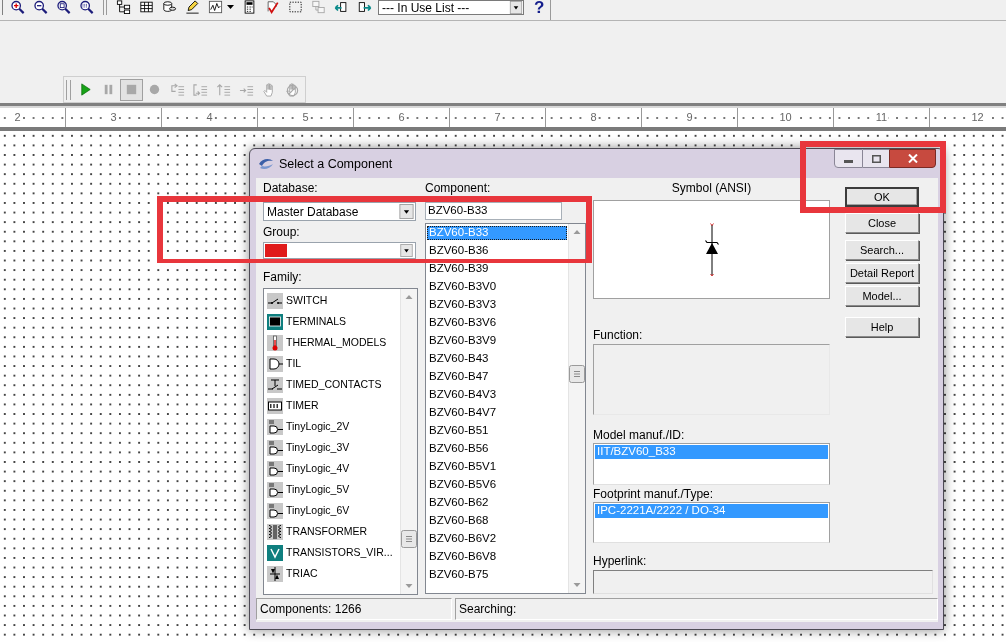  I want to click on caret-icon, so click(230, 7).